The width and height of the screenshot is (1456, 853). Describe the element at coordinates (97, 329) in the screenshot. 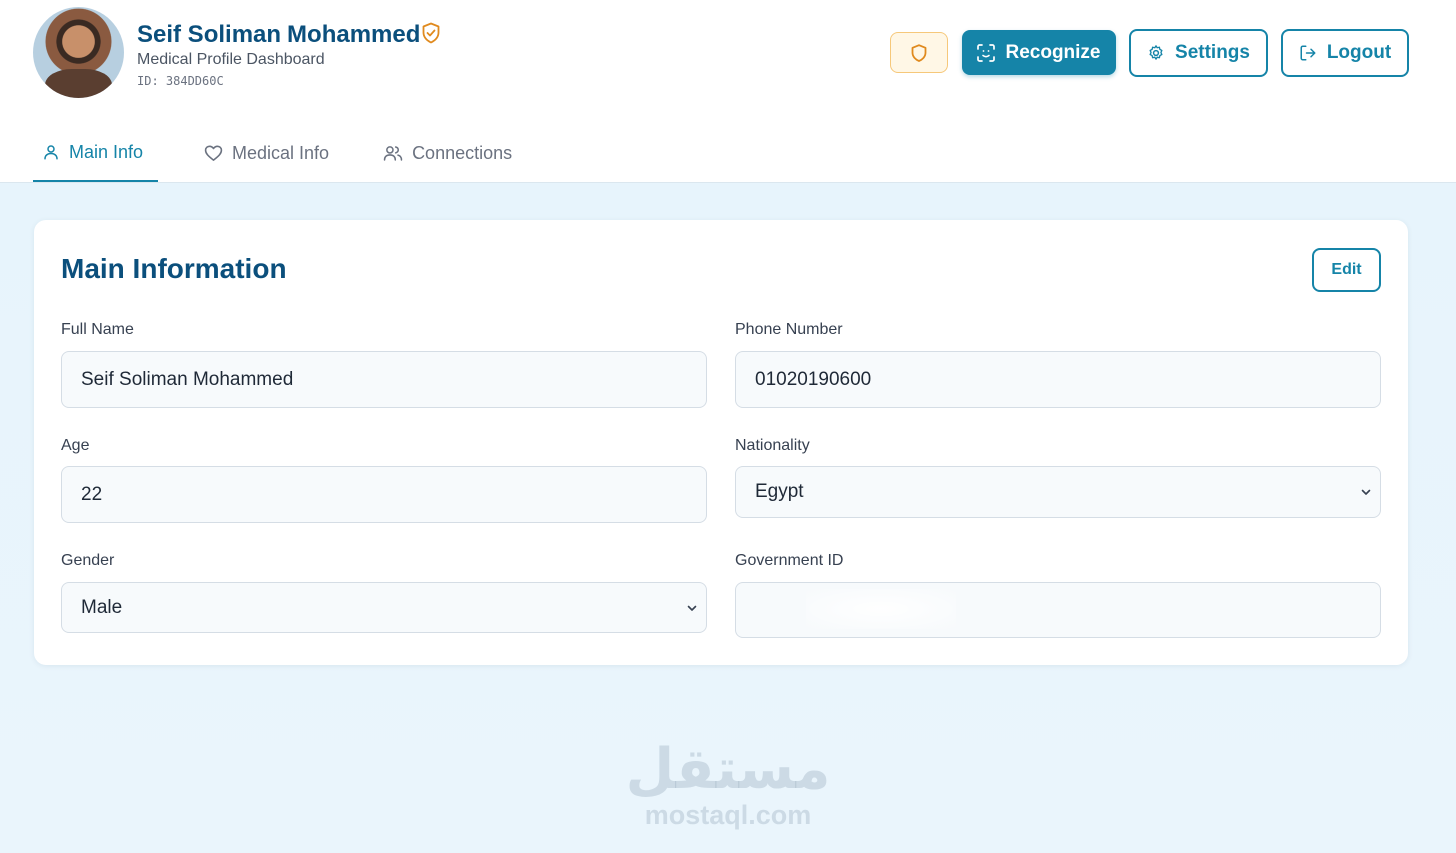

I see `full-name-label: Full Name` at that location.